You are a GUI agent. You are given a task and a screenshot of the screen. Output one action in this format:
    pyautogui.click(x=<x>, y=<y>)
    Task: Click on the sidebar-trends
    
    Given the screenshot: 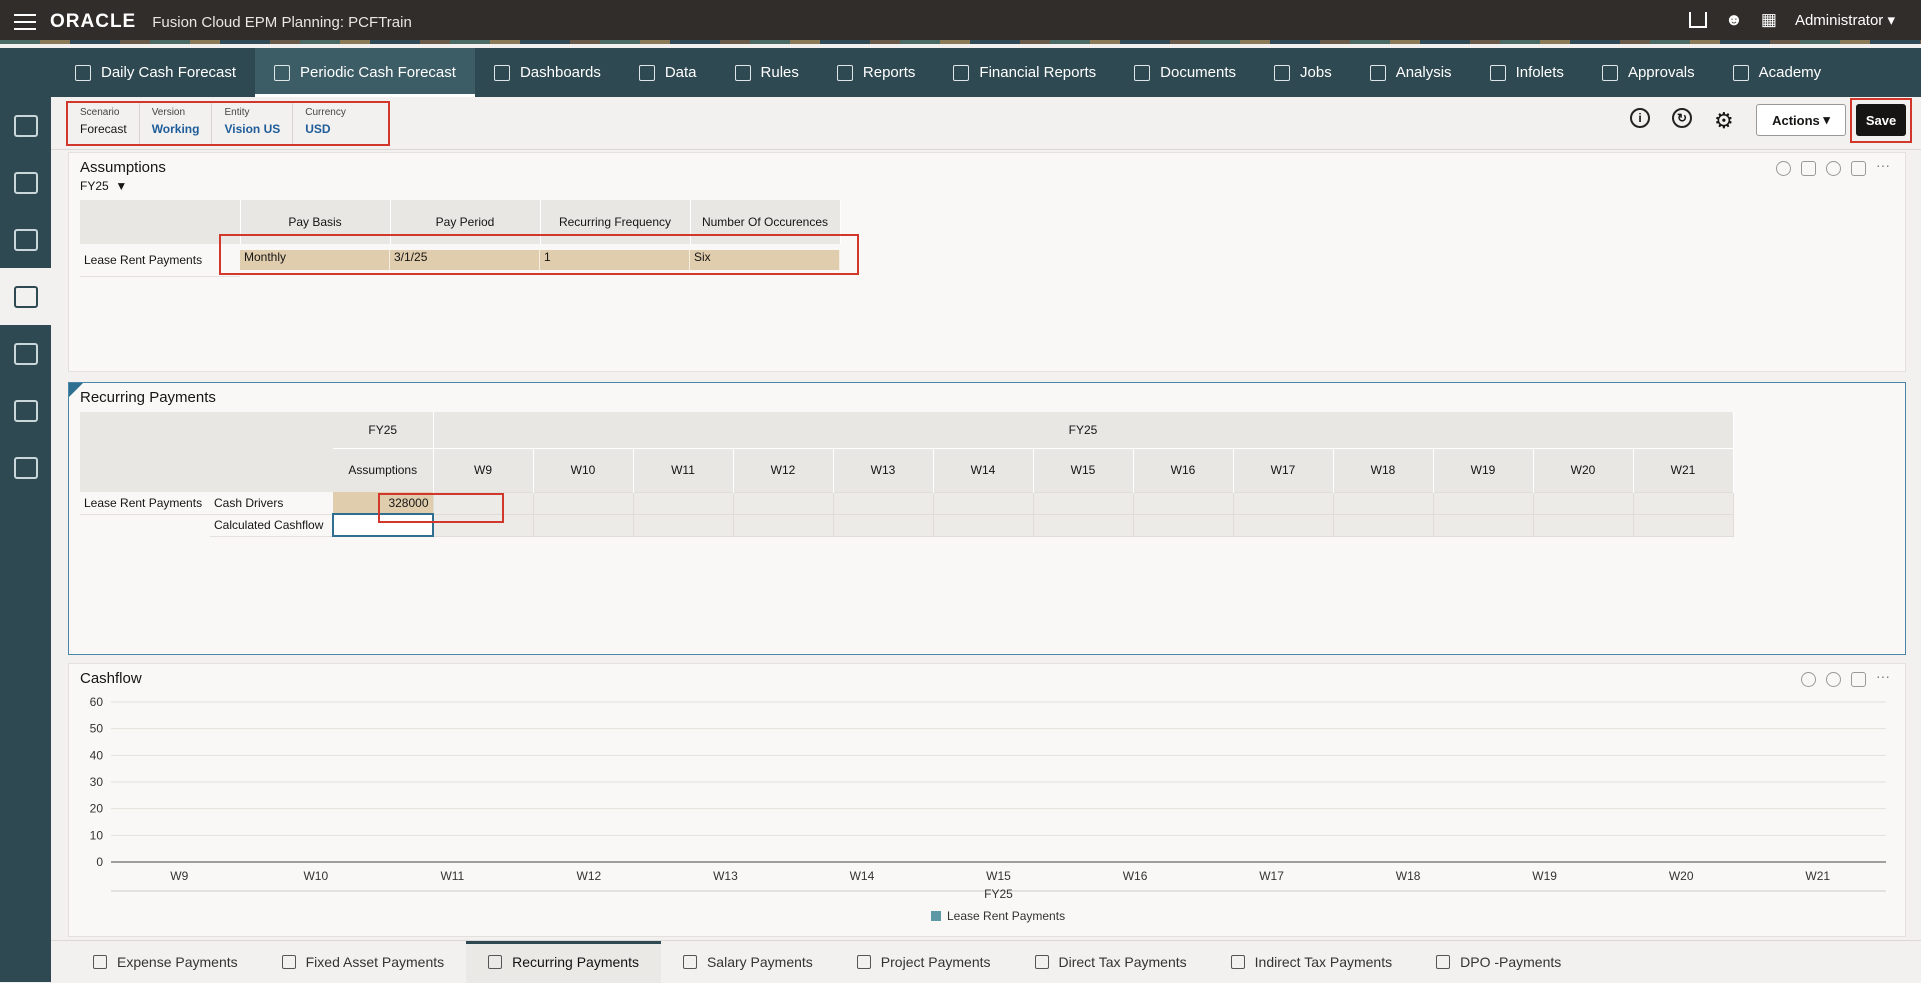 What is the action you would take?
    pyautogui.click(x=25, y=353)
    